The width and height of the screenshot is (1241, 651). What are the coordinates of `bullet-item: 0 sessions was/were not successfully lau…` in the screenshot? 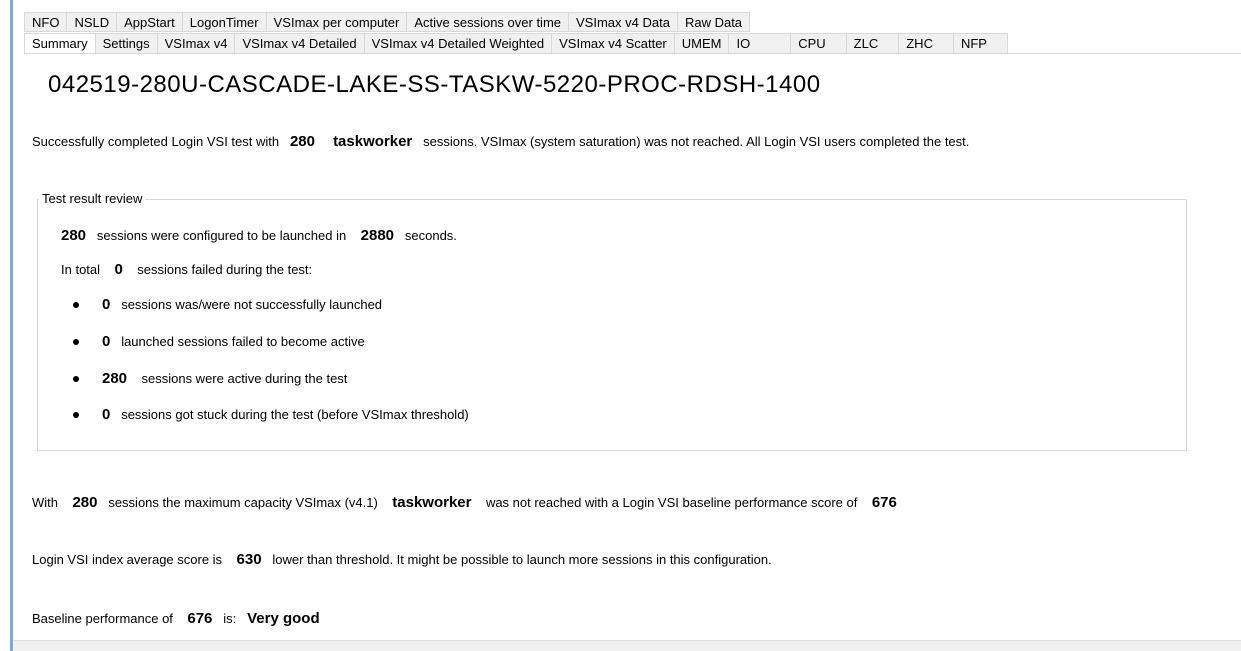 It's located at (242, 305).